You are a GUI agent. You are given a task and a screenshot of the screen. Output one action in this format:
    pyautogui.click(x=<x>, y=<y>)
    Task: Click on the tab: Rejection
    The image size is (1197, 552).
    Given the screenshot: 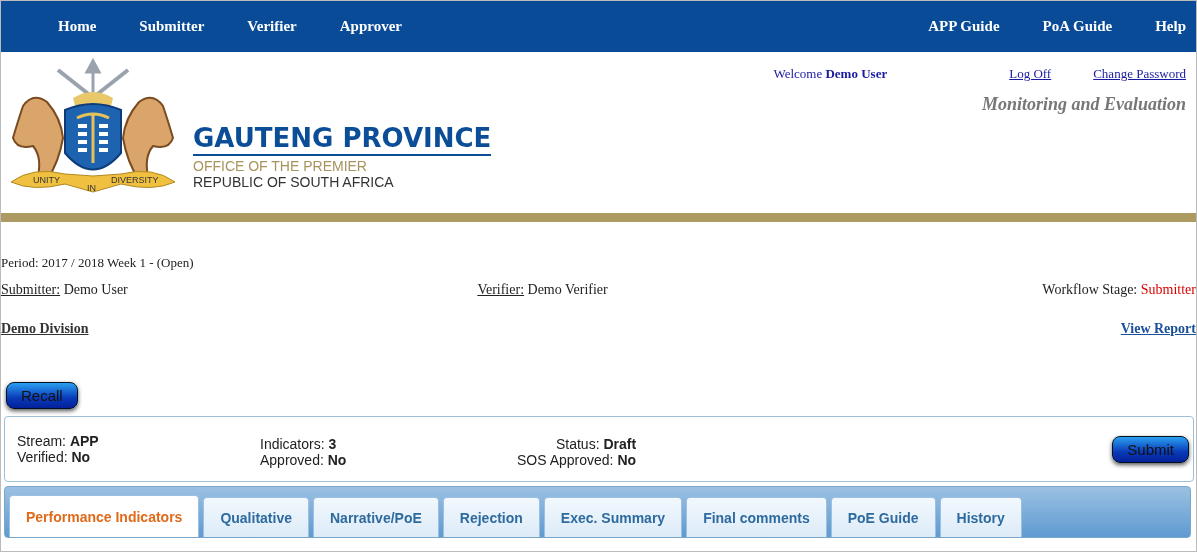 What is the action you would take?
    pyautogui.click(x=491, y=517)
    